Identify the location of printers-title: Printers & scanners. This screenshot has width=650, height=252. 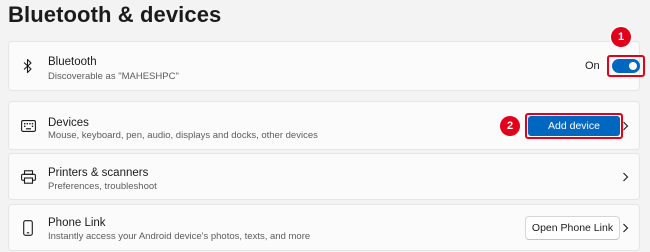
(98, 173).